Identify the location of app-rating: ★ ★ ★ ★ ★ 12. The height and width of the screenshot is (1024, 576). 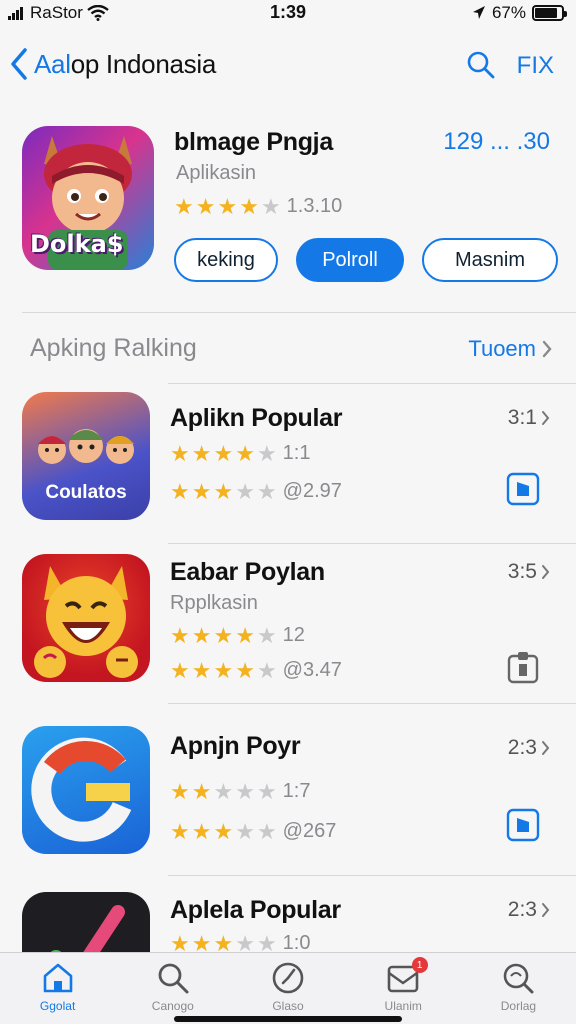
(237, 635).